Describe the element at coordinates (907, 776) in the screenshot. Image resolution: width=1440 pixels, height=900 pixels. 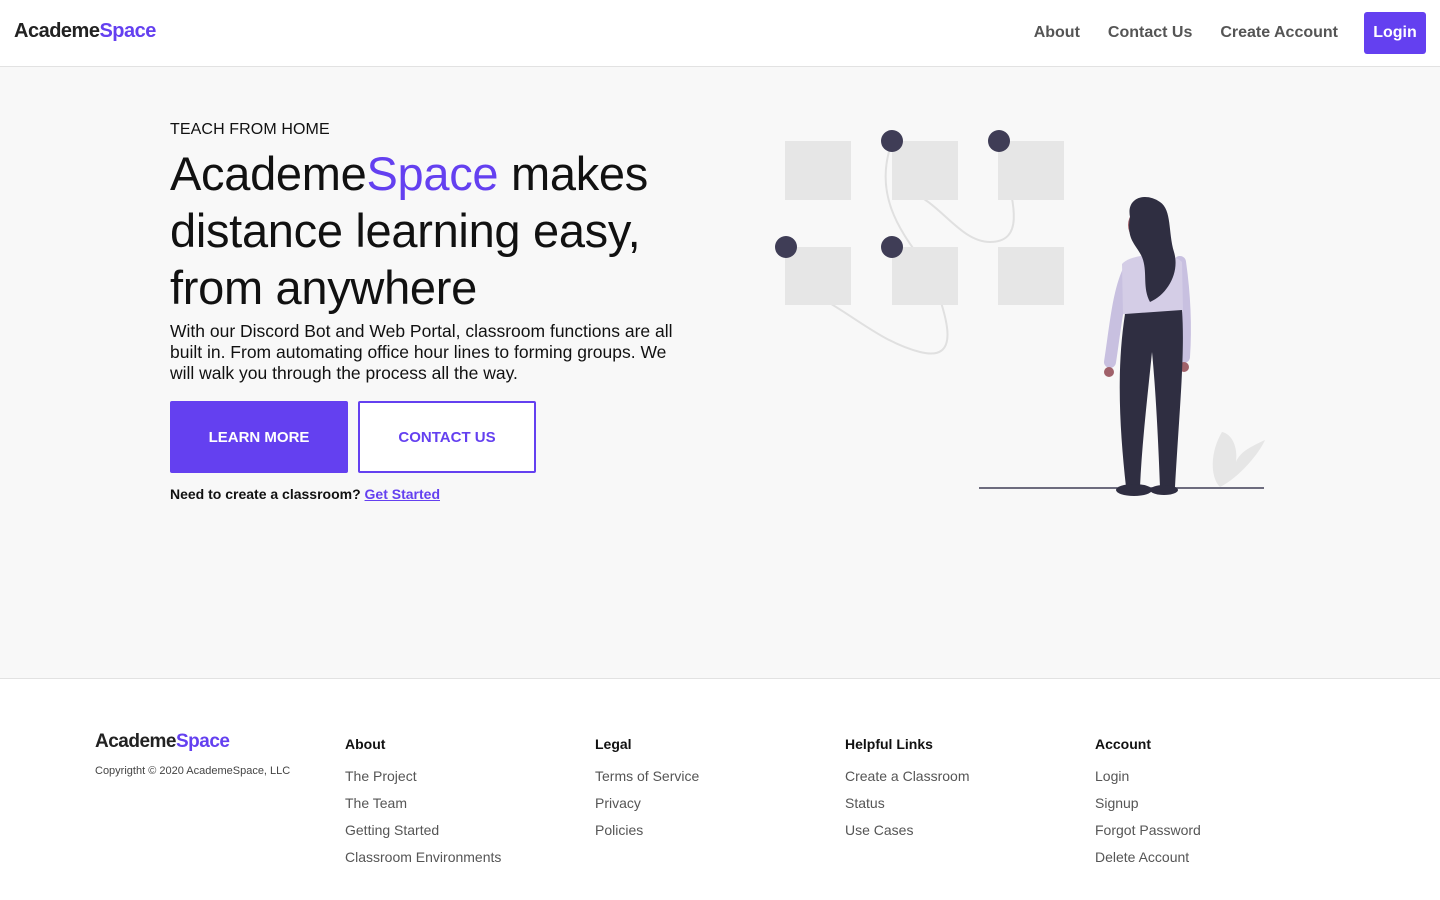
I see `footer-link-create-a-classroom: Create a Classroom` at that location.